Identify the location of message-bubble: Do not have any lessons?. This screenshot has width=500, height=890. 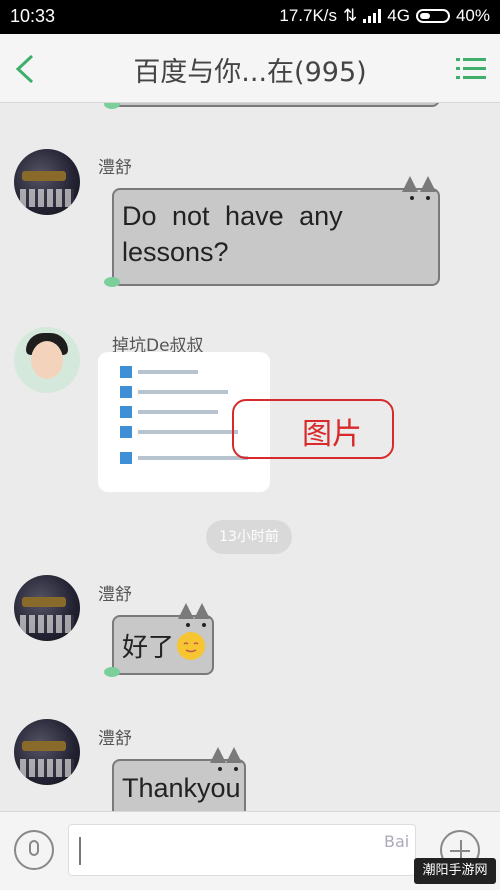
(276, 231).